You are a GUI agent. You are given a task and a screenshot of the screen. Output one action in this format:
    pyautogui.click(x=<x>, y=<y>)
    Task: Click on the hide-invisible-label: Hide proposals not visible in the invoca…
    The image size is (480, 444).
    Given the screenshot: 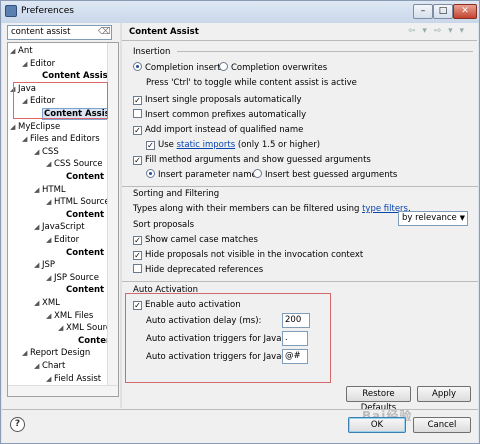 What is the action you would take?
    pyautogui.click(x=254, y=255)
    